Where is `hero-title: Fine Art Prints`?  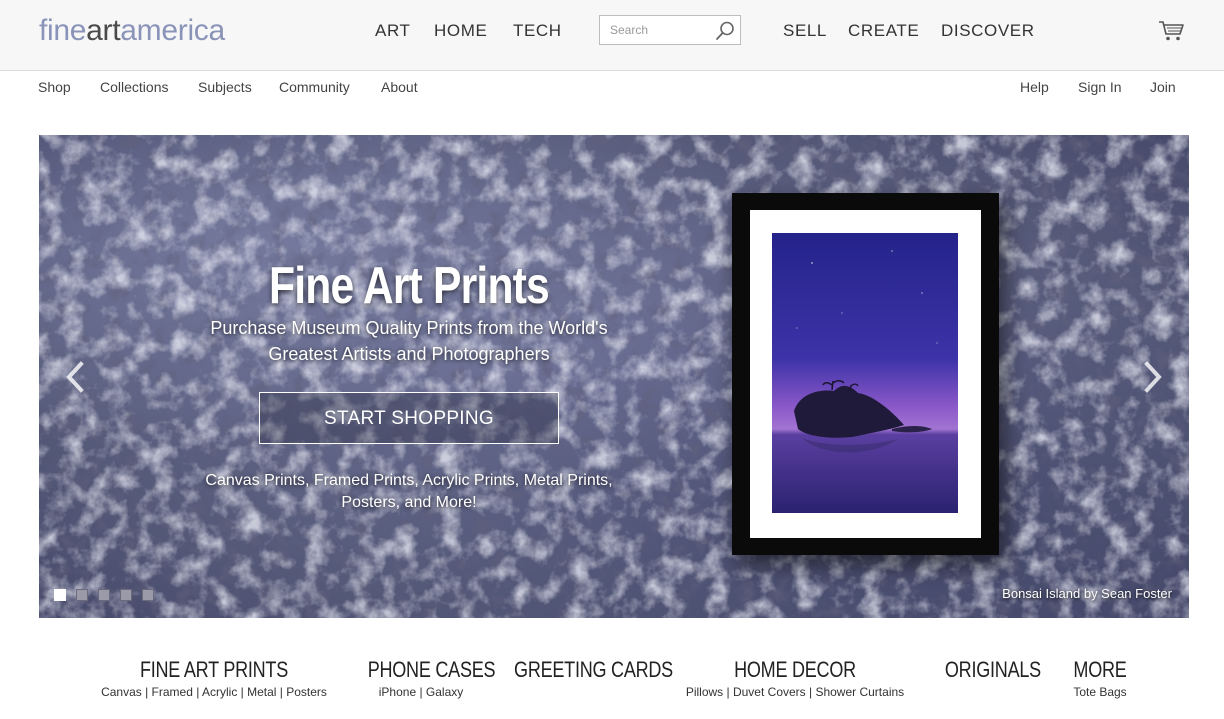
hero-title: Fine Art Prints is located at coordinates (409, 286).